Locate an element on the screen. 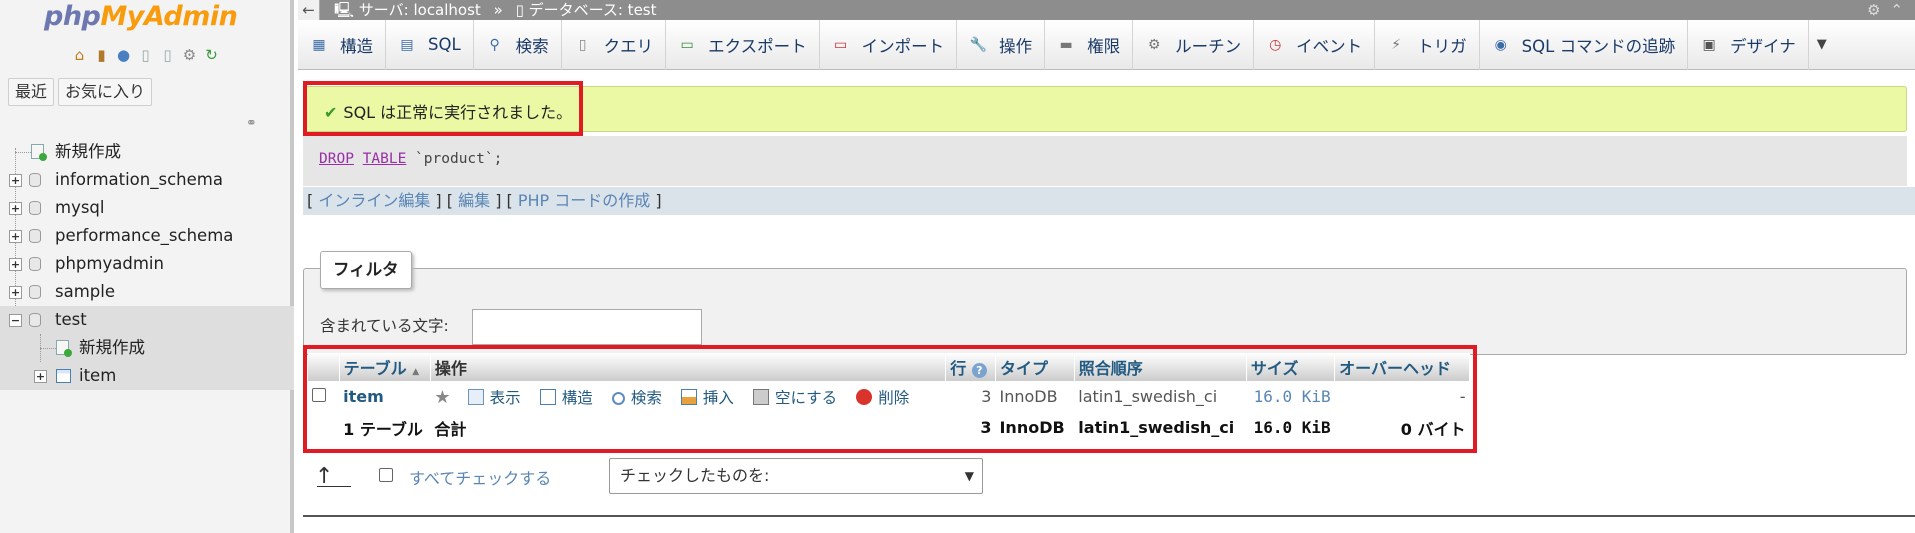  edit-link: 編集 is located at coordinates (474, 200).